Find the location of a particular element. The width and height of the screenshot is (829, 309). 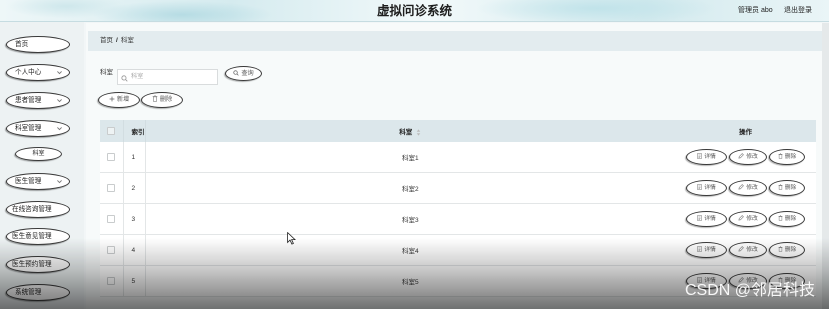

sort-icon is located at coordinates (418, 132).